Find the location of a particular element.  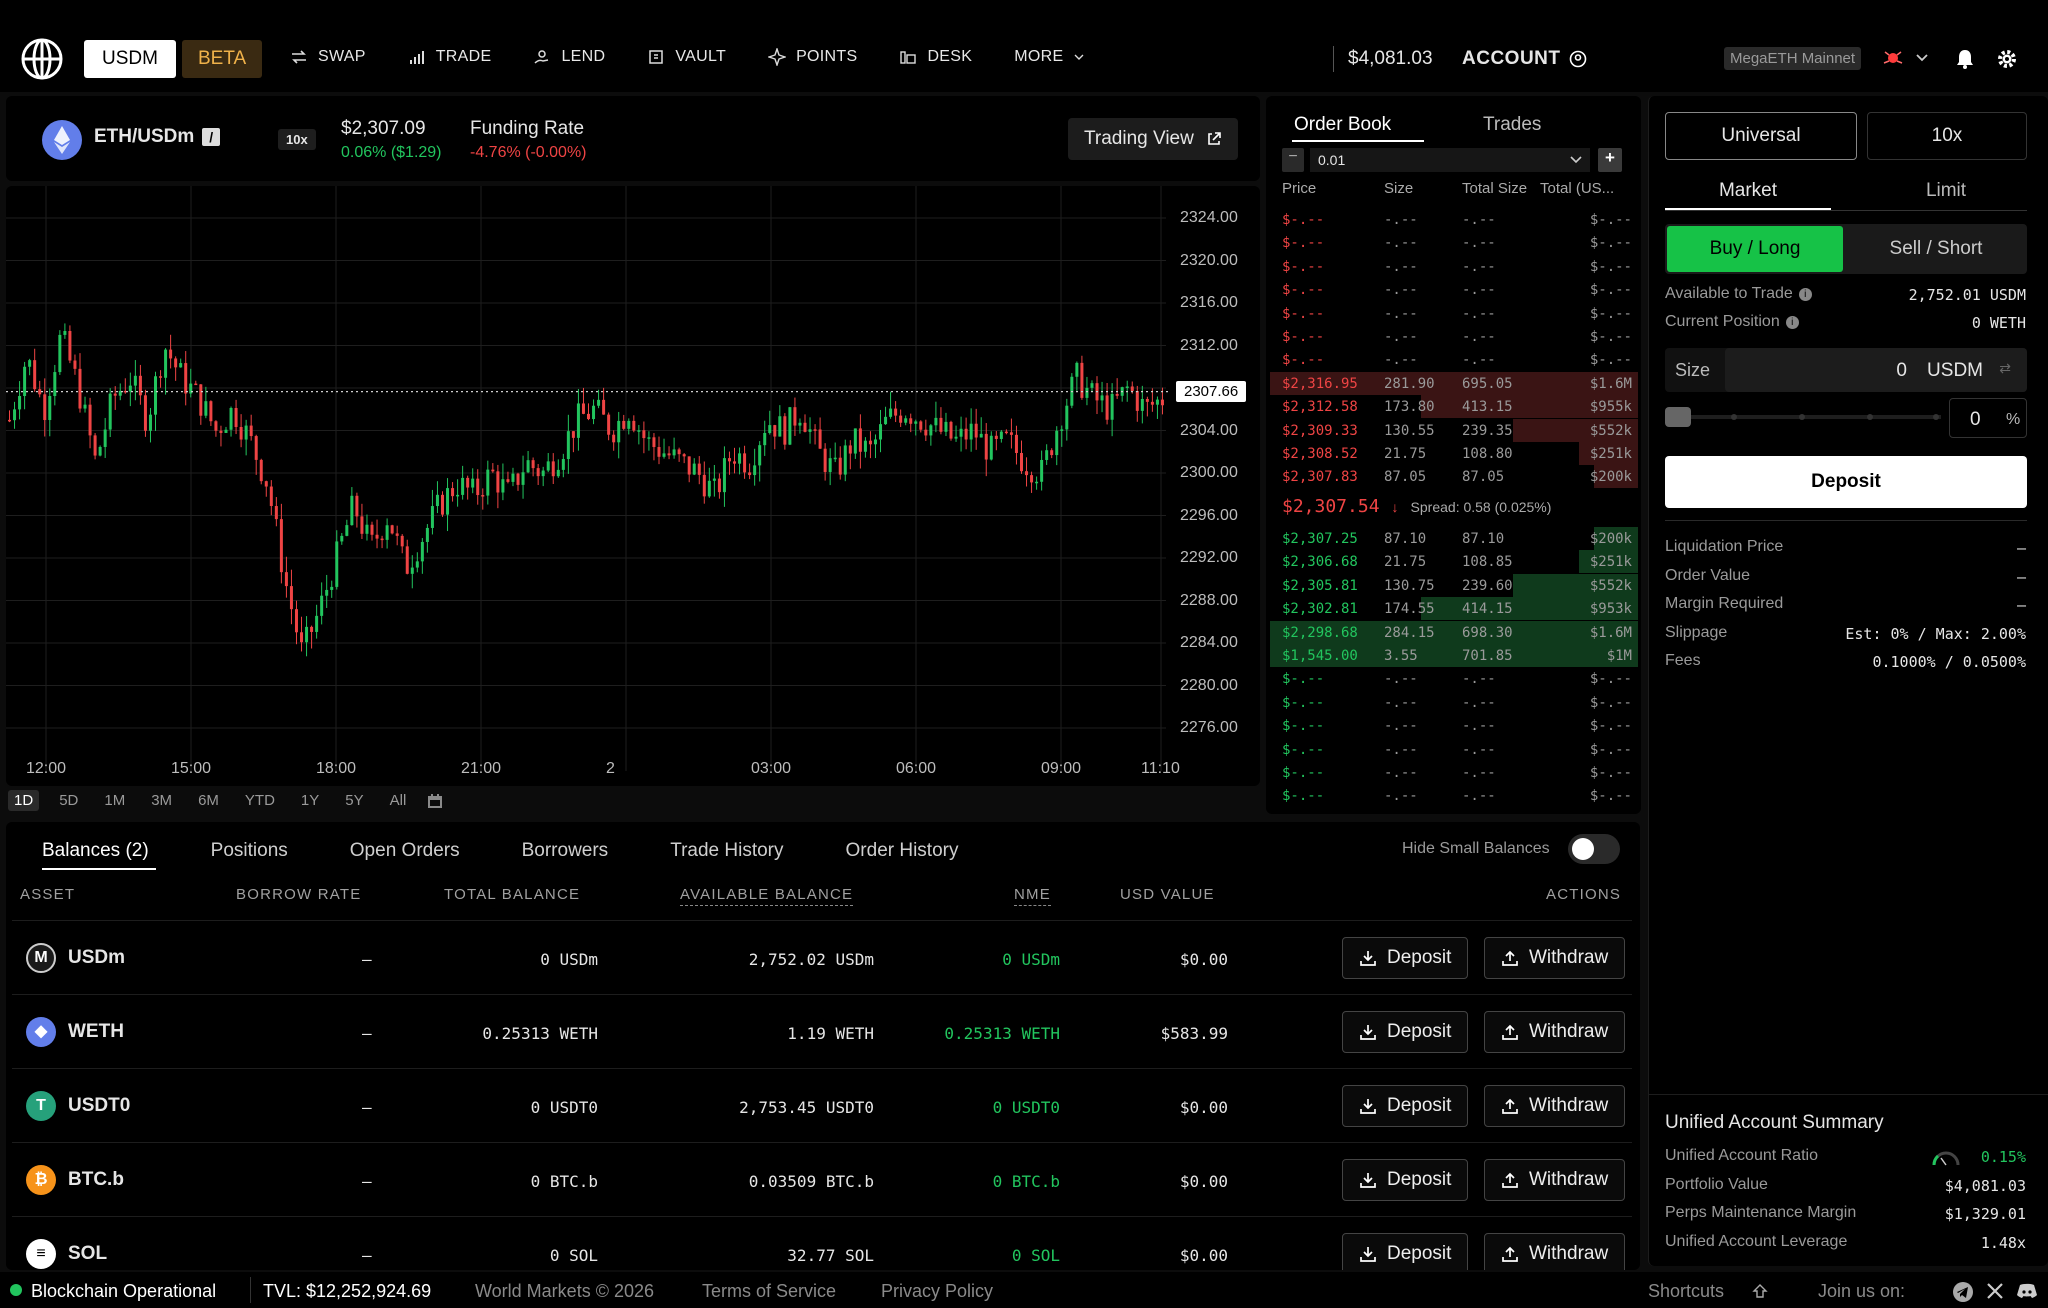

bid-row: $2,307.25 87.10 87.10 $200k is located at coordinates (1454, 538).